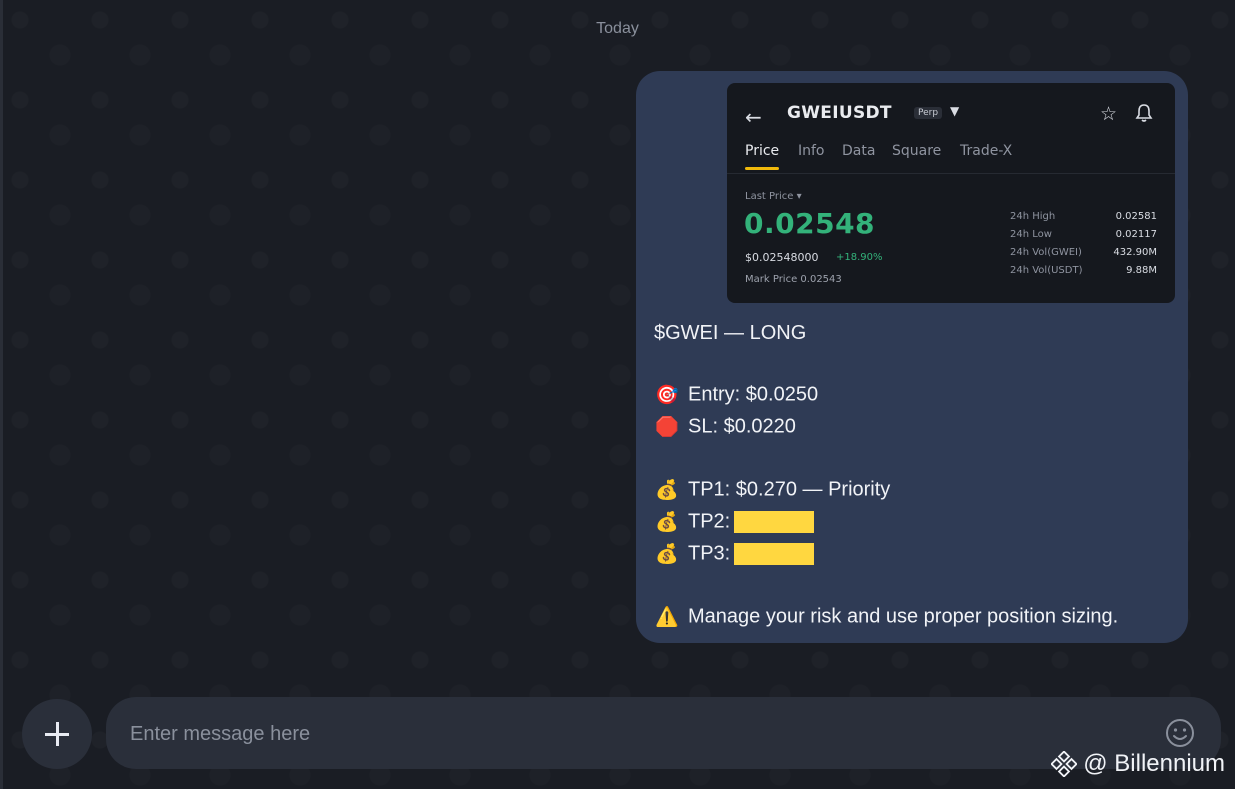 The image size is (1235, 789). I want to click on message-entry: 🎯 Entry: $0.0250, so click(737, 394).